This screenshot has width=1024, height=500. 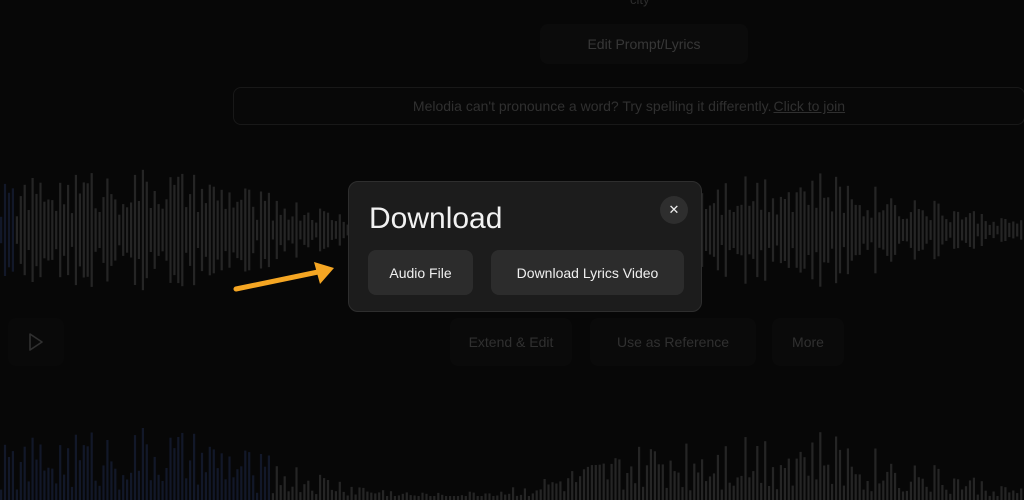 What do you see at coordinates (436, 218) in the screenshot?
I see `modal-title: Download` at bounding box center [436, 218].